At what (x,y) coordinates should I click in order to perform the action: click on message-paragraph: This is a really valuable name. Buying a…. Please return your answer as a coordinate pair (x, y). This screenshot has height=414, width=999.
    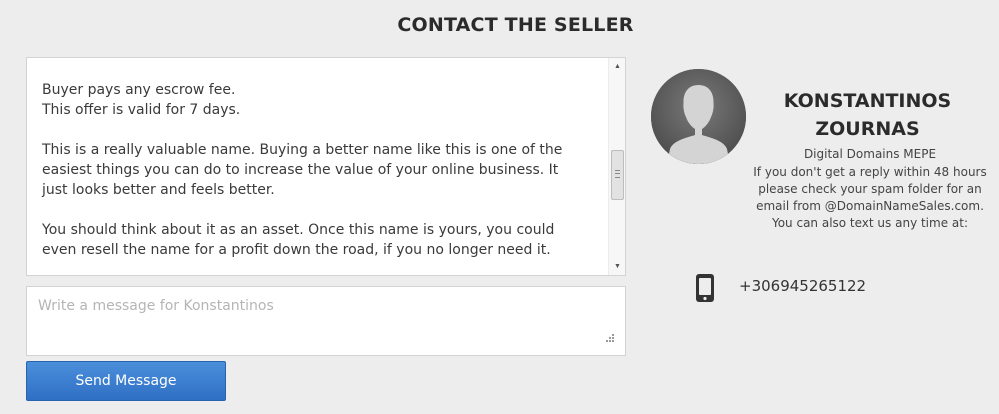
    Looking at the image, I should click on (302, 170).